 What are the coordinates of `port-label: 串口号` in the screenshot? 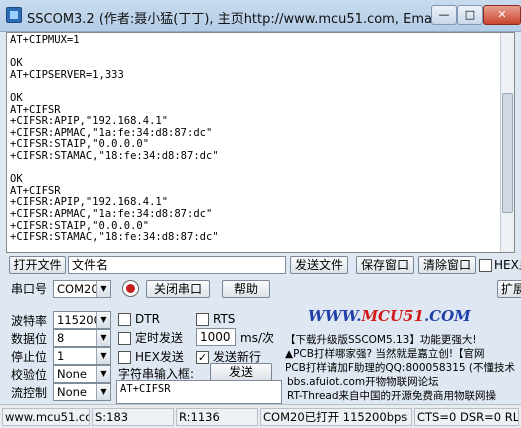 It's located at (29, 289).